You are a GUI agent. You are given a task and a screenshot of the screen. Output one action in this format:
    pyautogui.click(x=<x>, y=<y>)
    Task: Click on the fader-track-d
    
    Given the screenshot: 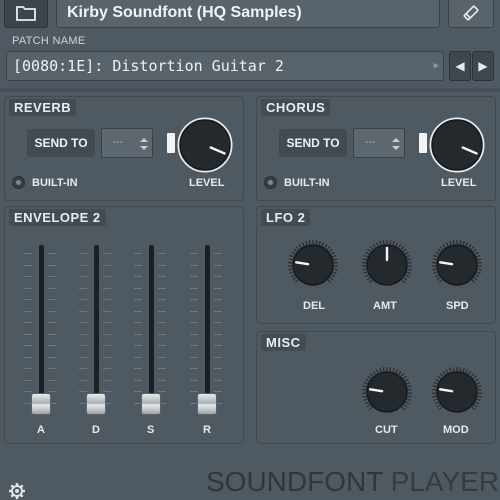 What is the action you would take?
    pyautogui.click(x=96, y=326)
    